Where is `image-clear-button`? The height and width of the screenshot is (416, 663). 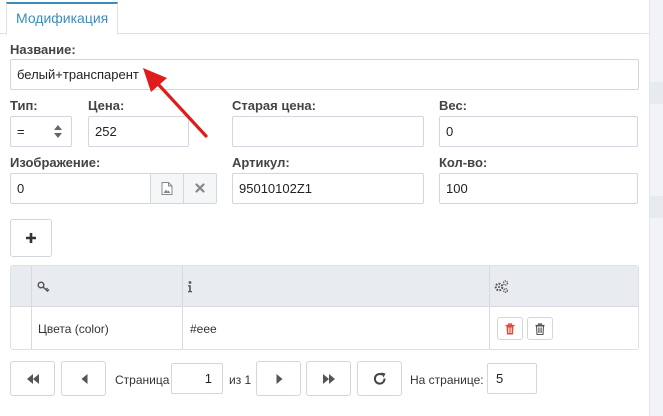 image-clear-button is located at coordinates (199, 188).